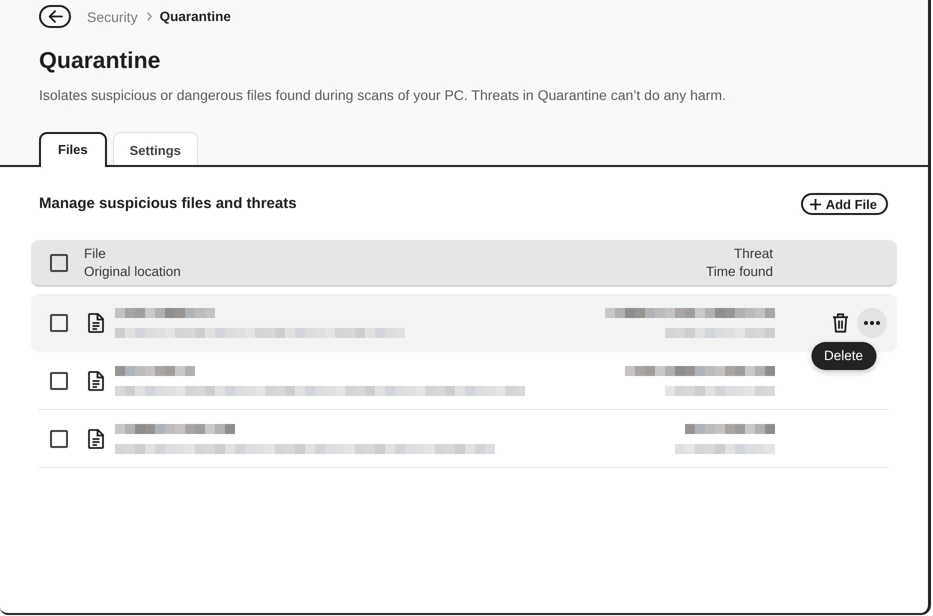 The width and height of the screenshot is (933, 616). What do you see at coordinates (739, 271) in the screenshot?
I see `column-header: Time found` at bounding box center [739, 271].